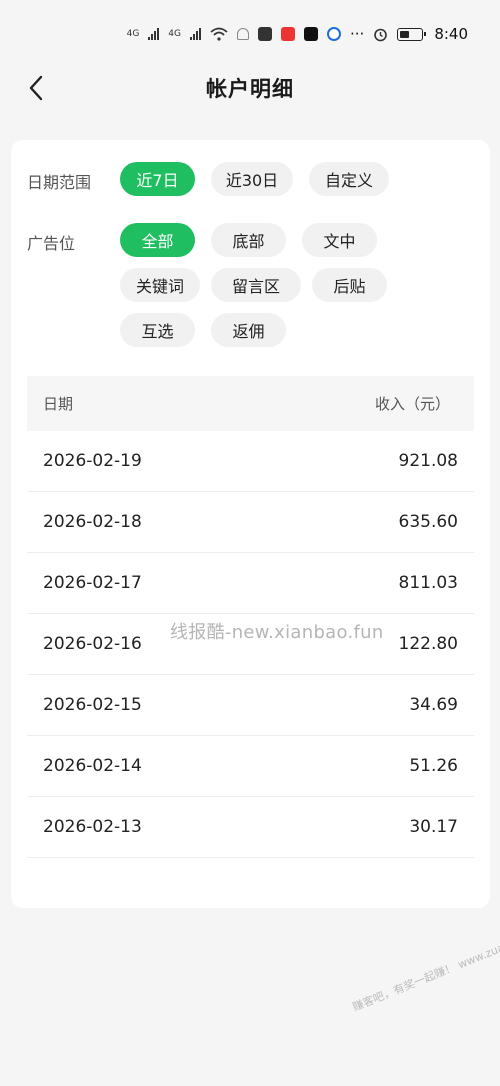 Image resolution: width=500 pixels, height=1086 pixels. I want to click on ad-chip-all: 全部, so click(157, 240).